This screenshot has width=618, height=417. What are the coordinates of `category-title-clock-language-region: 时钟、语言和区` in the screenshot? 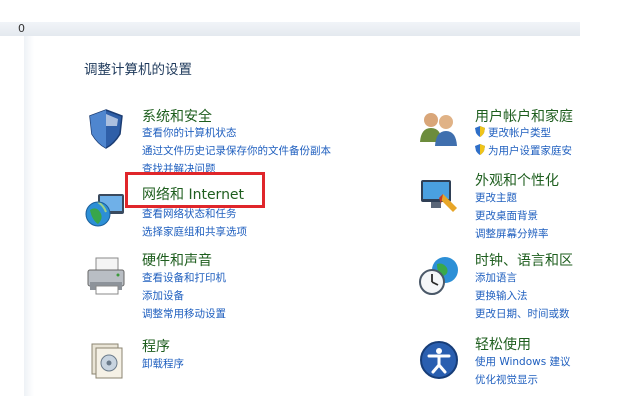 It's located at (524, 260).